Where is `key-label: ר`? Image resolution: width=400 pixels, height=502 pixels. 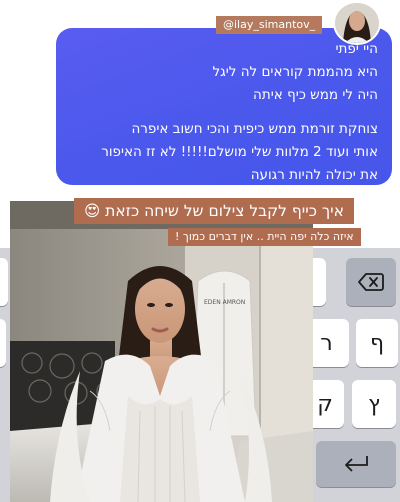
key-label: ר is located at coordinates (326, 343).